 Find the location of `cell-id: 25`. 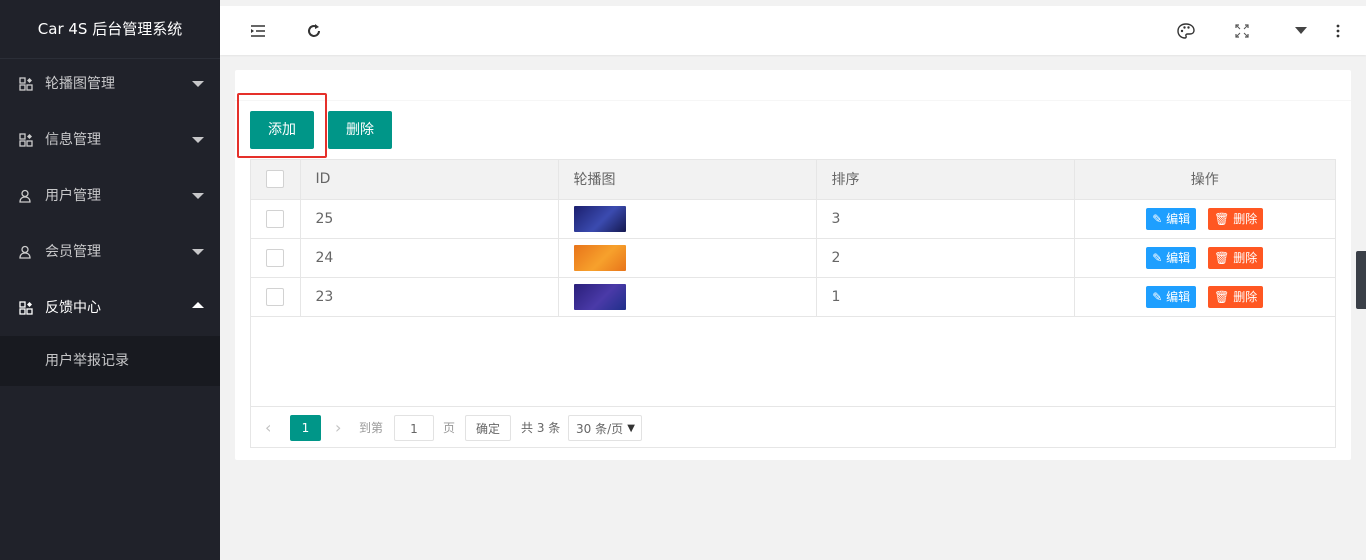

cell-id: 25 is located at coordinates (429, 219).